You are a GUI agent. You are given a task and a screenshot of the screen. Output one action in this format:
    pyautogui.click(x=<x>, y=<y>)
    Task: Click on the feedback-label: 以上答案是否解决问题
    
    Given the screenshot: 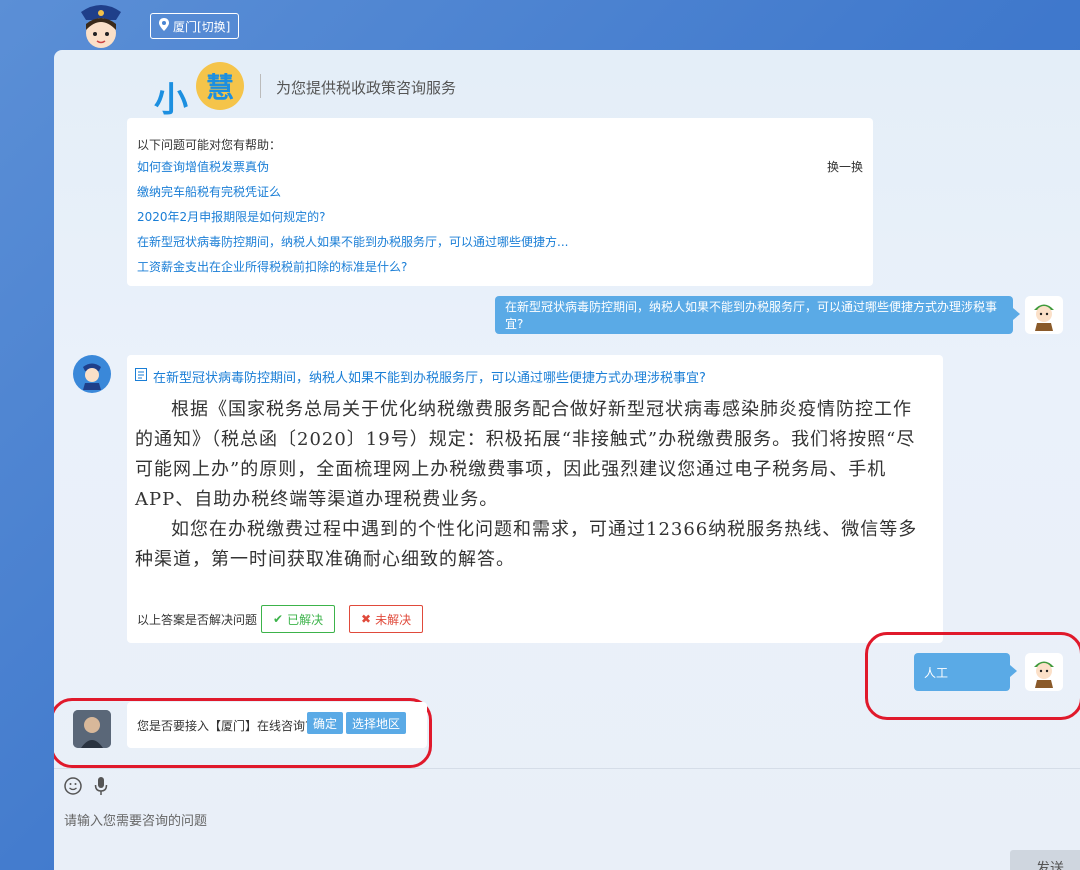 What is the action you would take?
    pyautogui.click(x=197, y=620)
    